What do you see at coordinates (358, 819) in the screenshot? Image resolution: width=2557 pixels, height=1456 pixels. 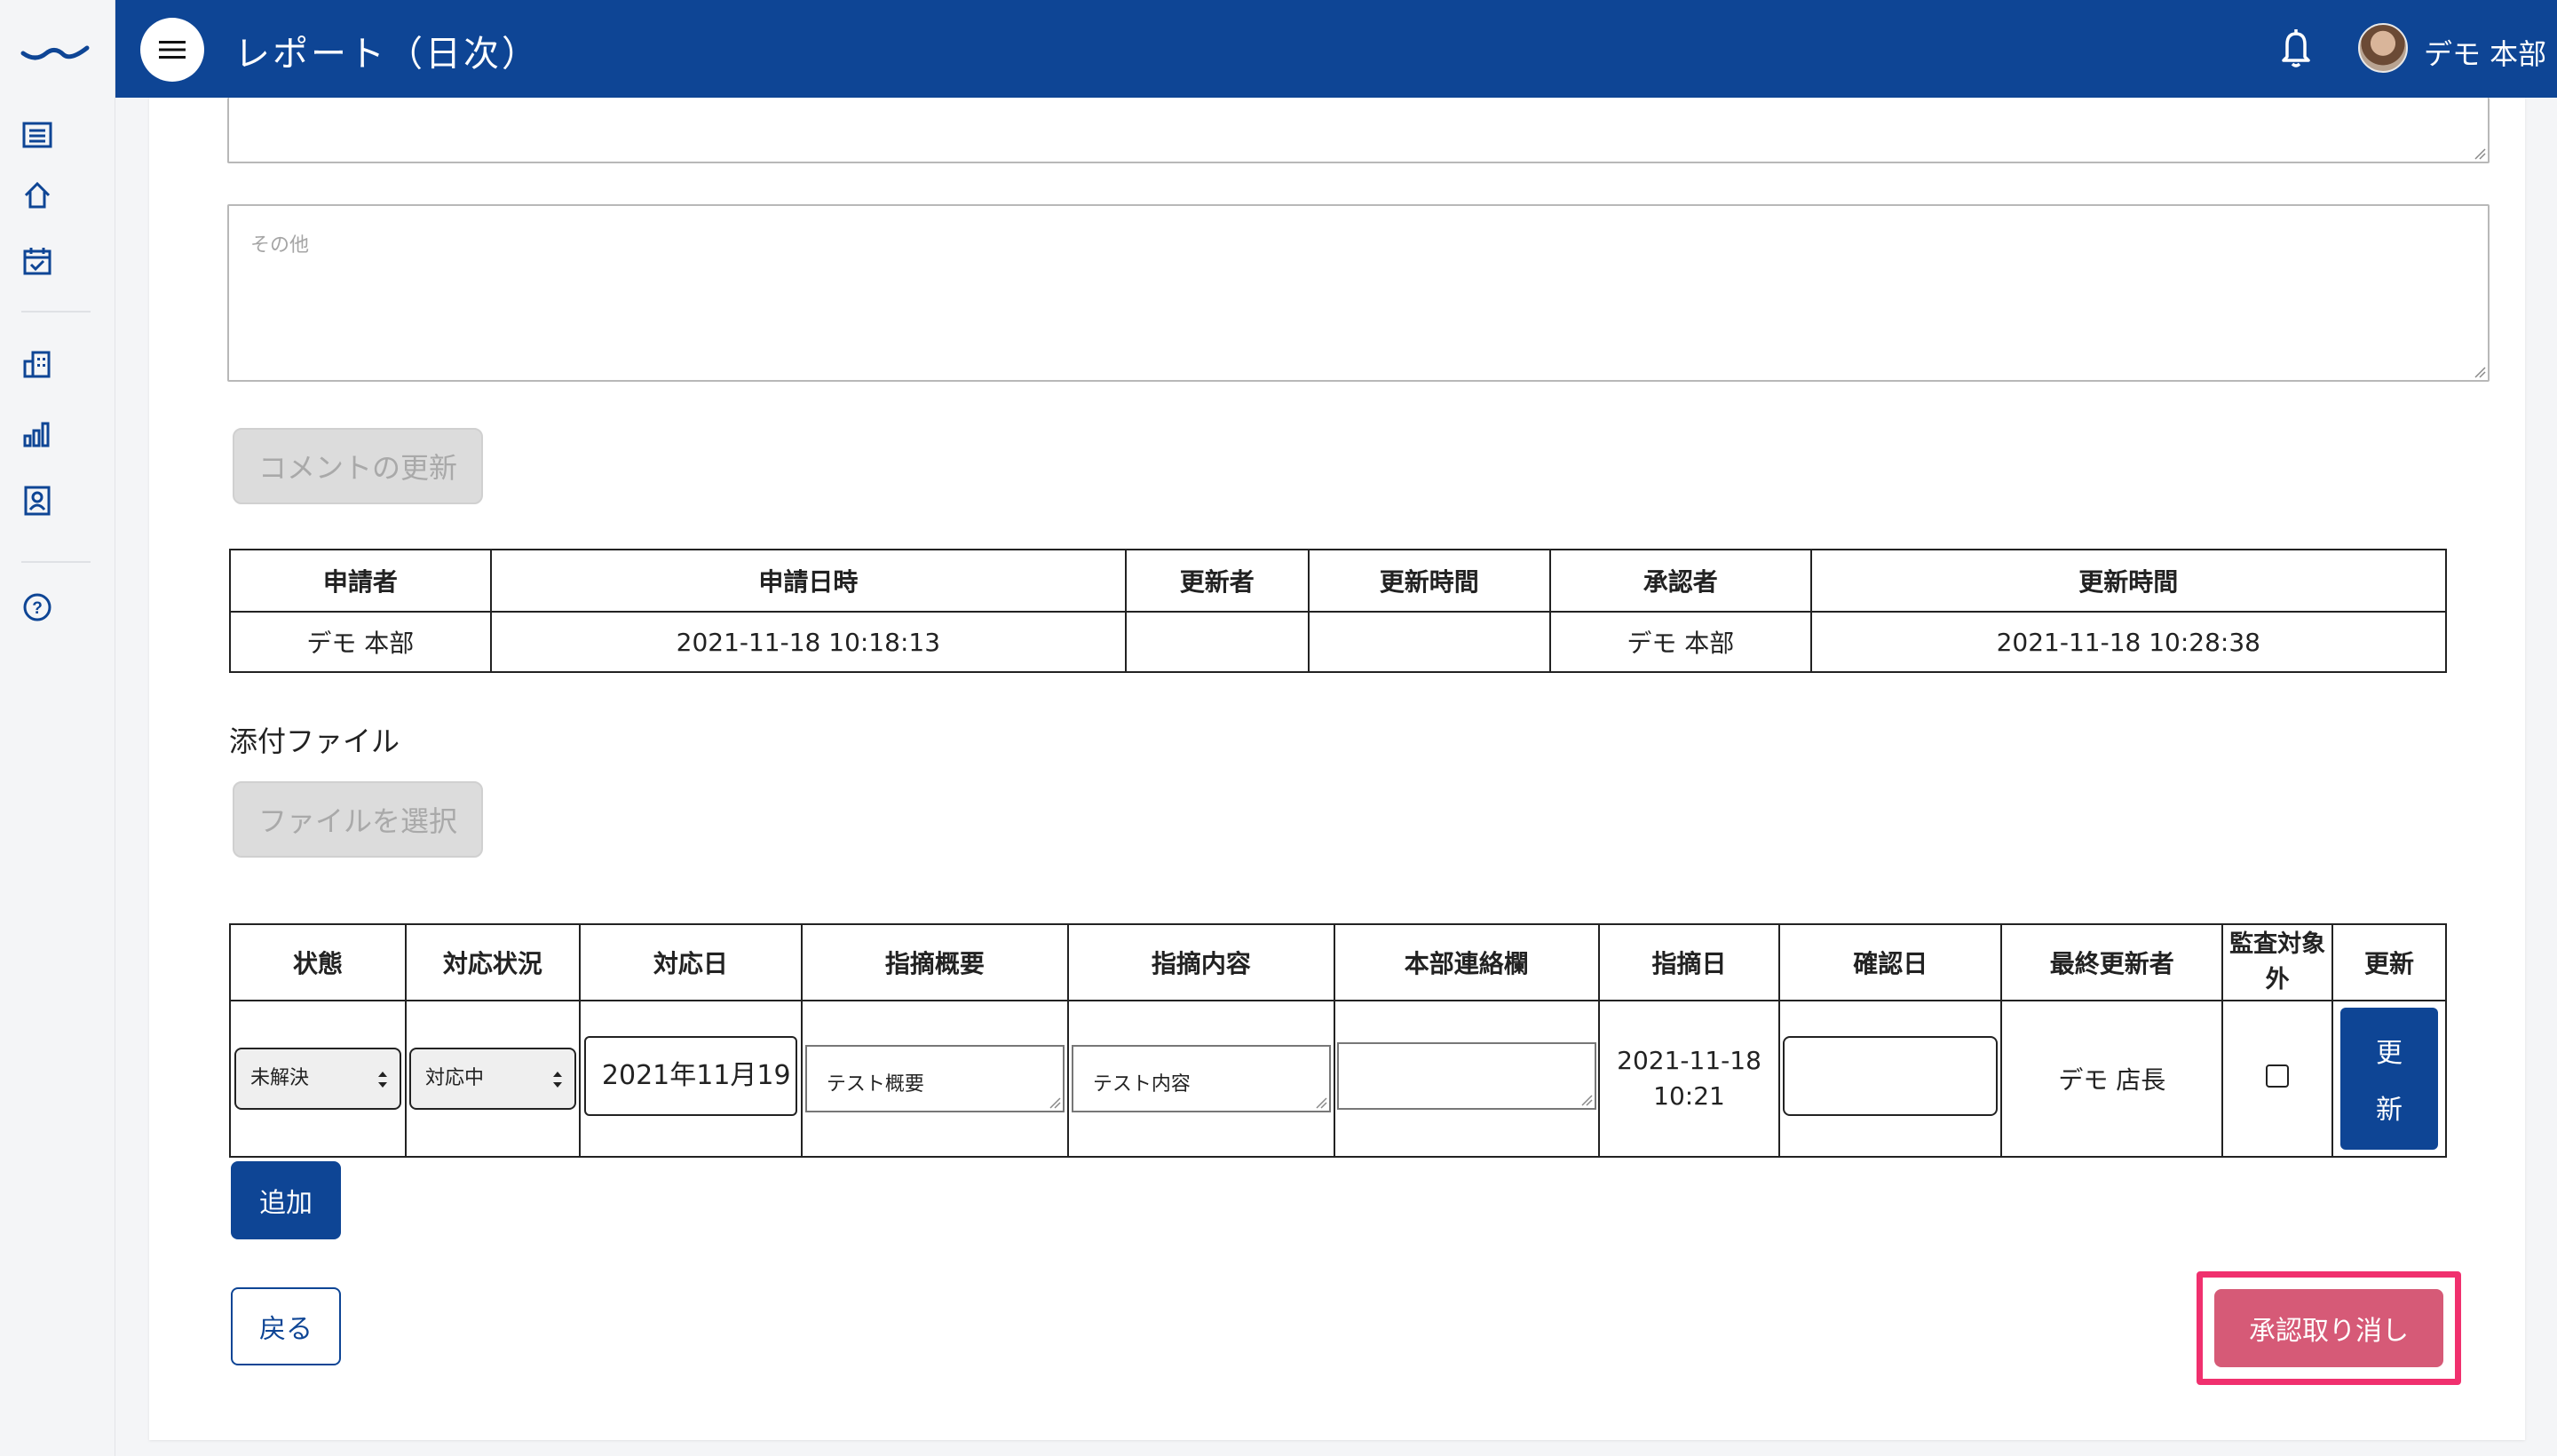 I see `file-select-button: ファイルを選択` at bounding box center [358, 819].